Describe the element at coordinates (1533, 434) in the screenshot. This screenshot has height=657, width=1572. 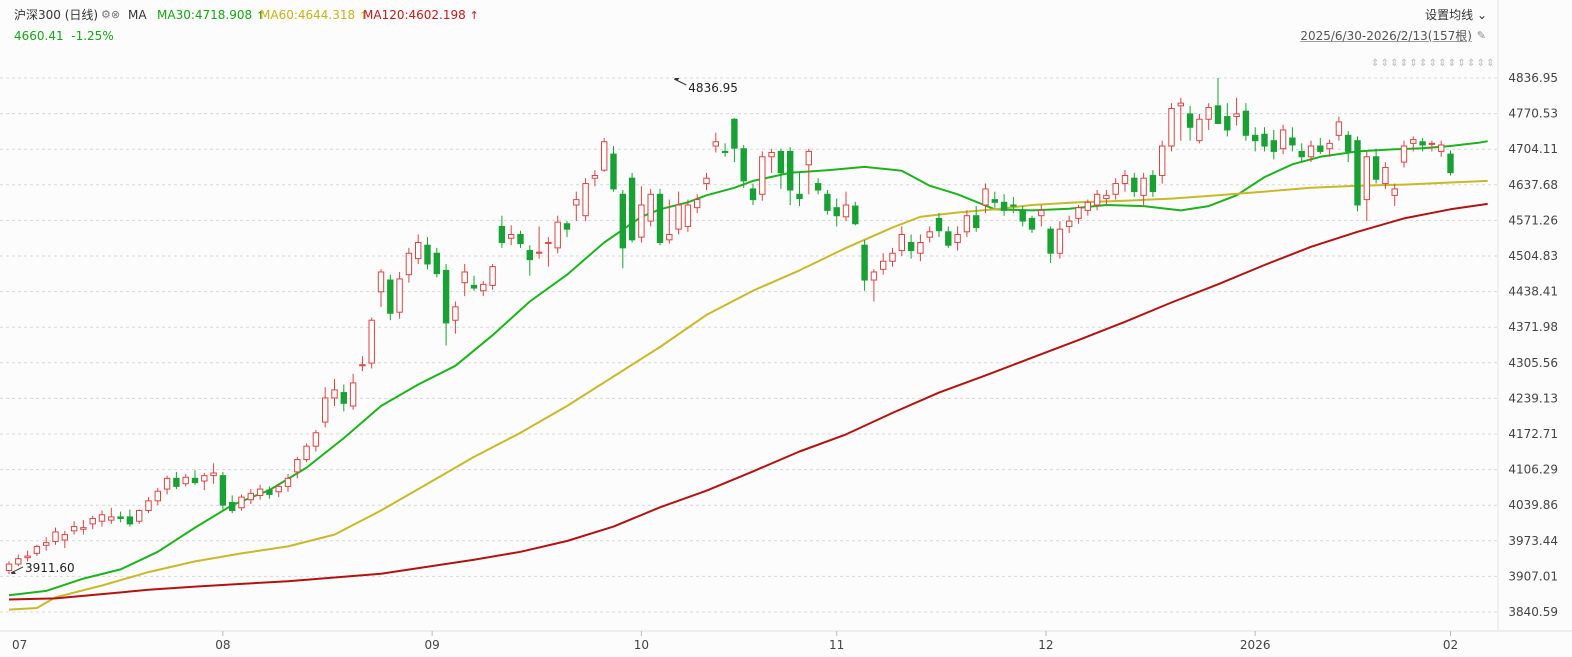
I see `y-tick-label: 4172.71` at that location.